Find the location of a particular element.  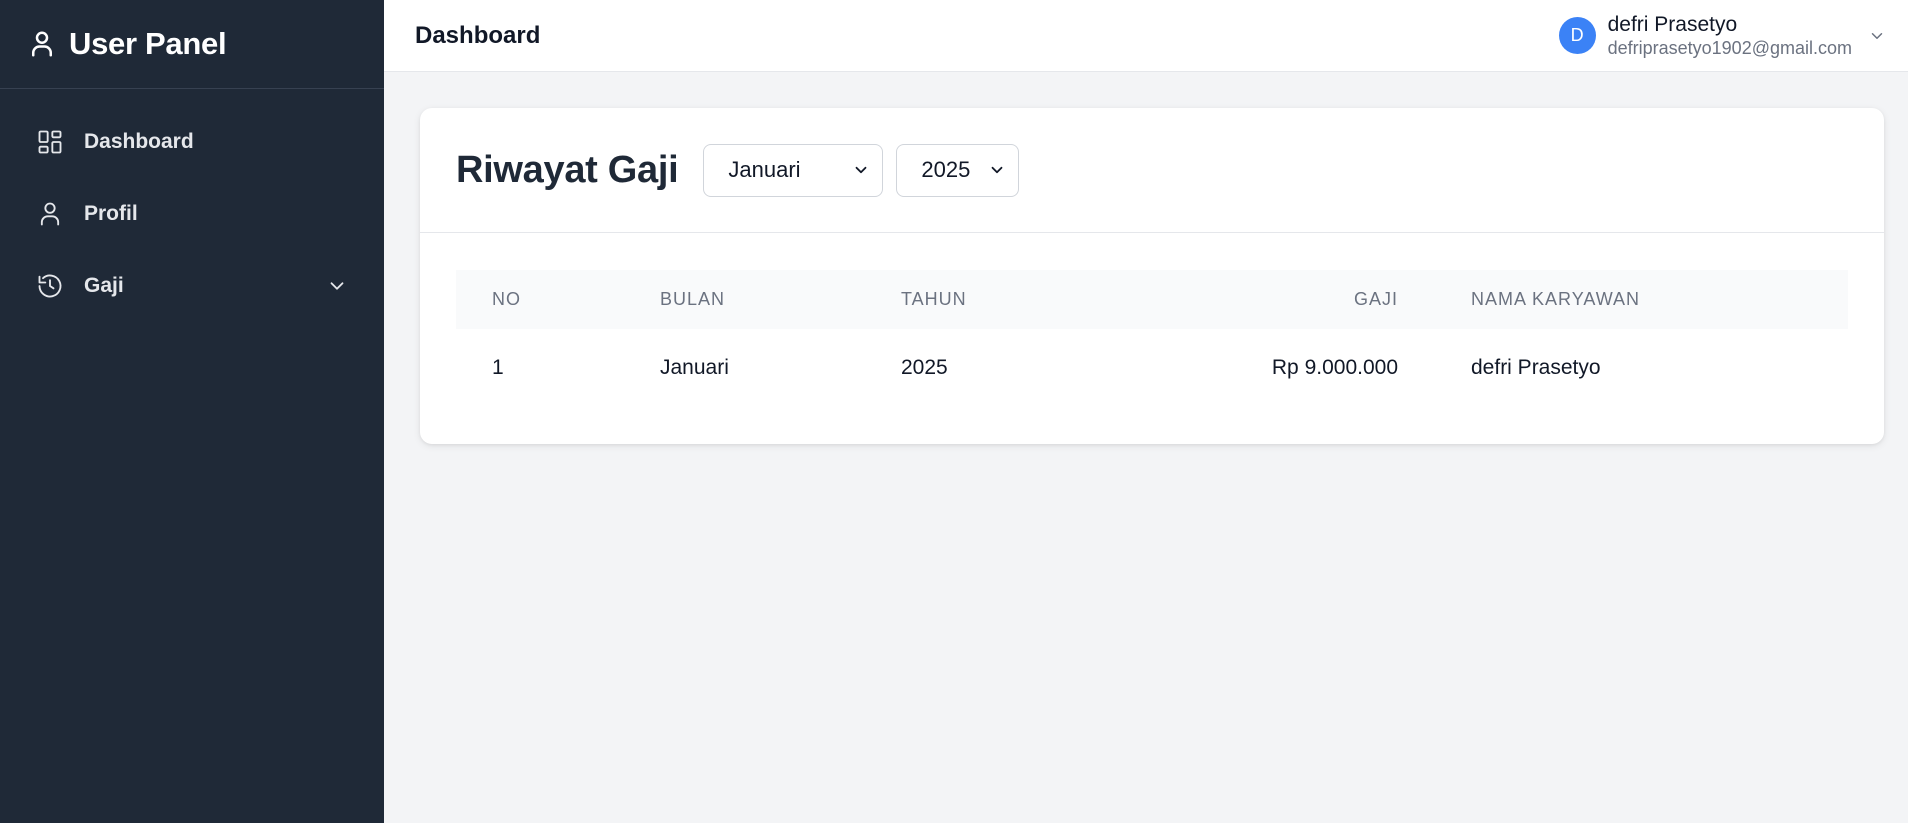

cell-nama-karyawan: defri Prasetyo is located at coordinates (1536, 367).